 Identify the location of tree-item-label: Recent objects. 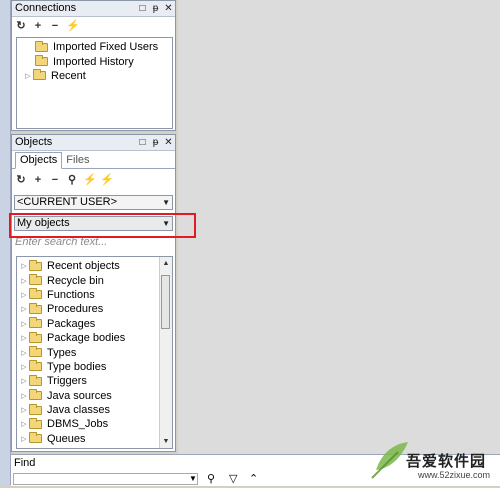
(83, 266).